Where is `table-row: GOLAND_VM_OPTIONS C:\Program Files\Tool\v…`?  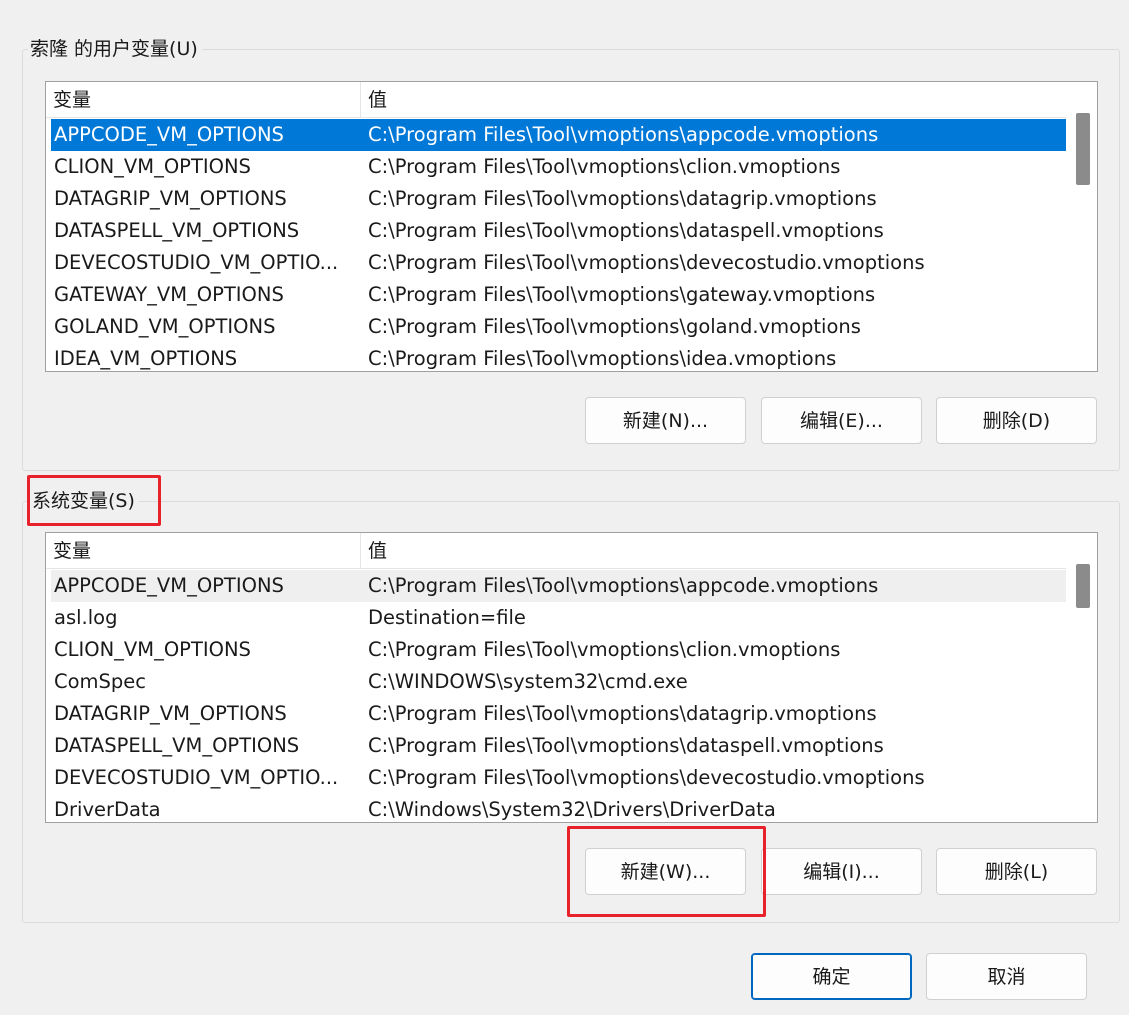
table-row: GOLAND_VM_OPTIONS C:\Program Files\Tool\v… is located at coordinates (558, 327).